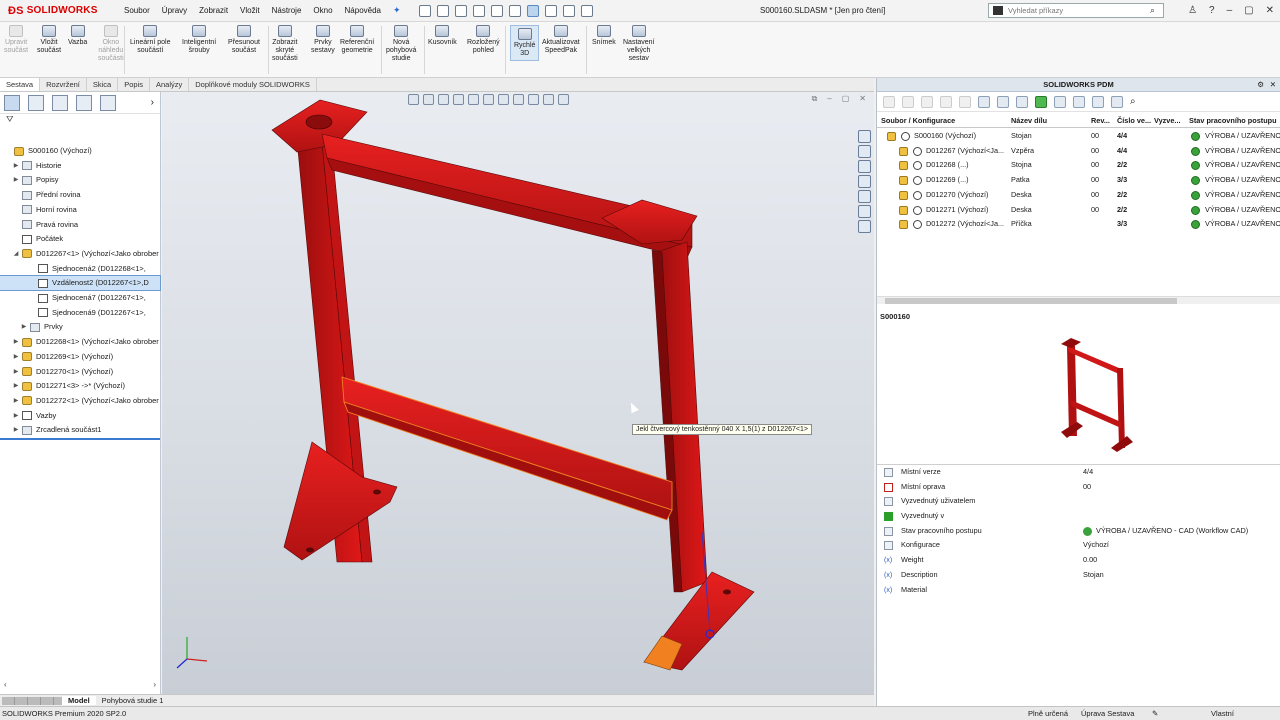 This screenshot has height=720, width=1280. I want to click on scroll-left-icon: ‹, so click(5, 684).